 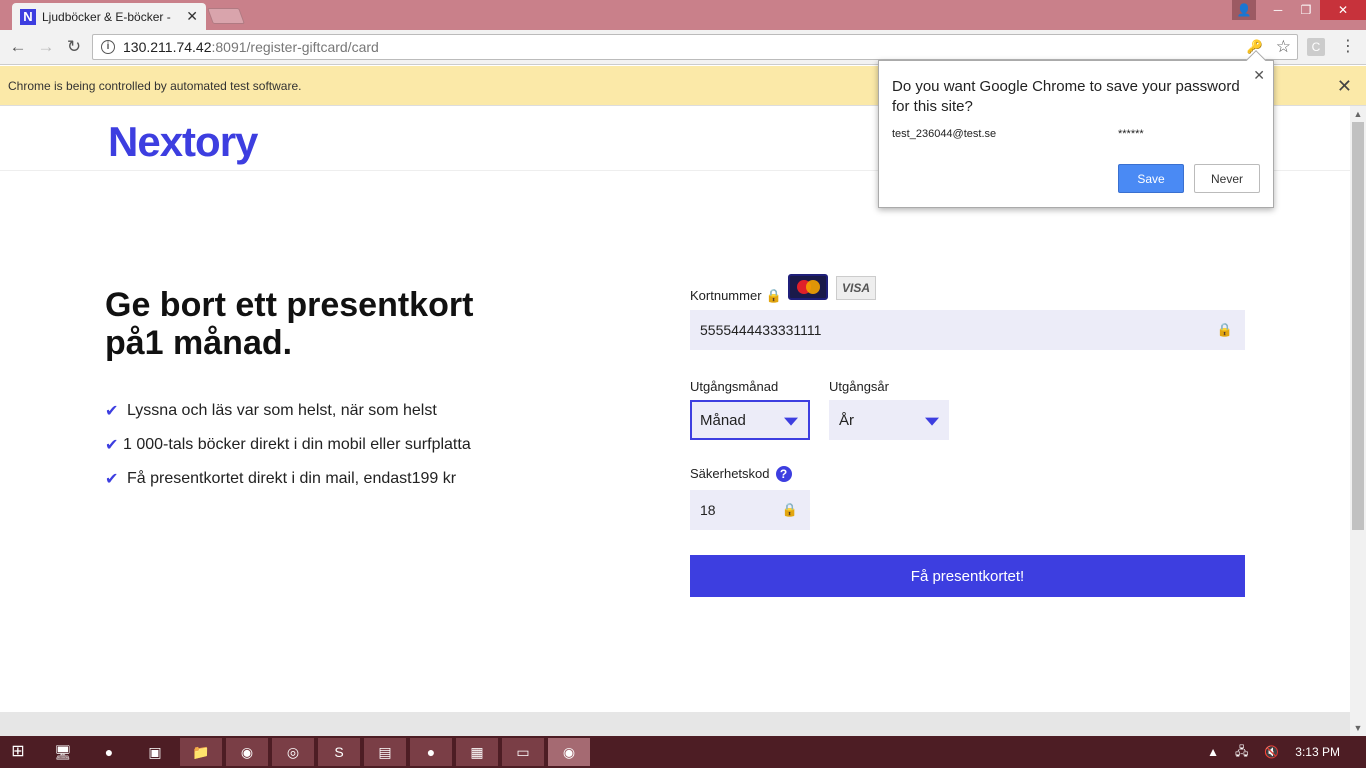 I want to click on dialog-close-icon: ✕, so click(x=1259, y=75).